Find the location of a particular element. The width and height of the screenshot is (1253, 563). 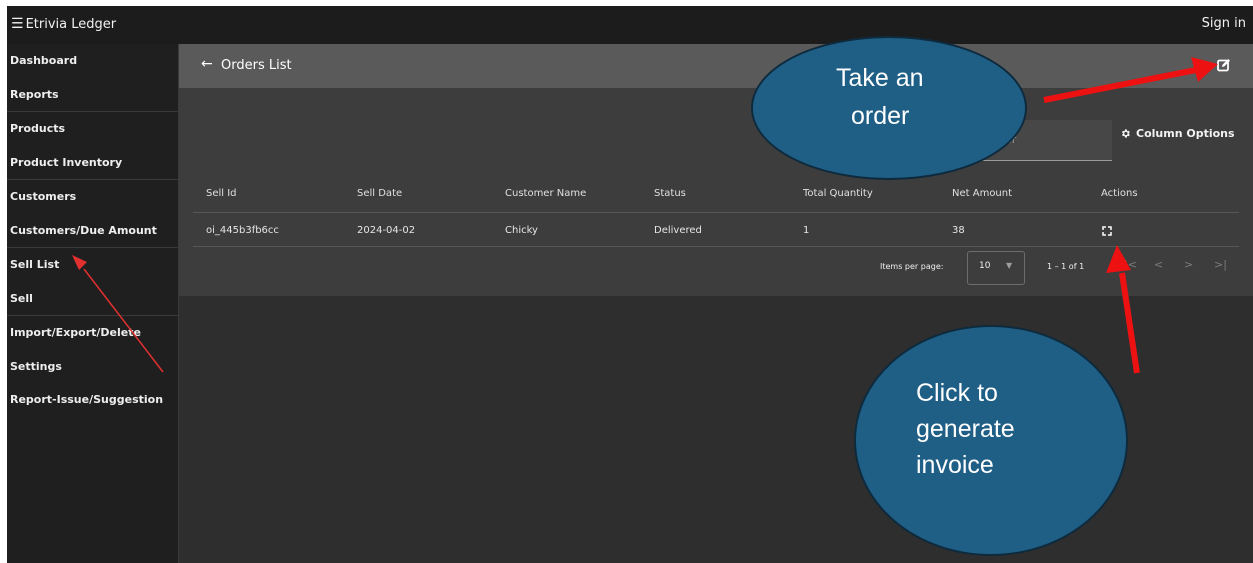

sidebar-item-import-export-delete: Import/Export/Delete is located at coordinates (92, 332).